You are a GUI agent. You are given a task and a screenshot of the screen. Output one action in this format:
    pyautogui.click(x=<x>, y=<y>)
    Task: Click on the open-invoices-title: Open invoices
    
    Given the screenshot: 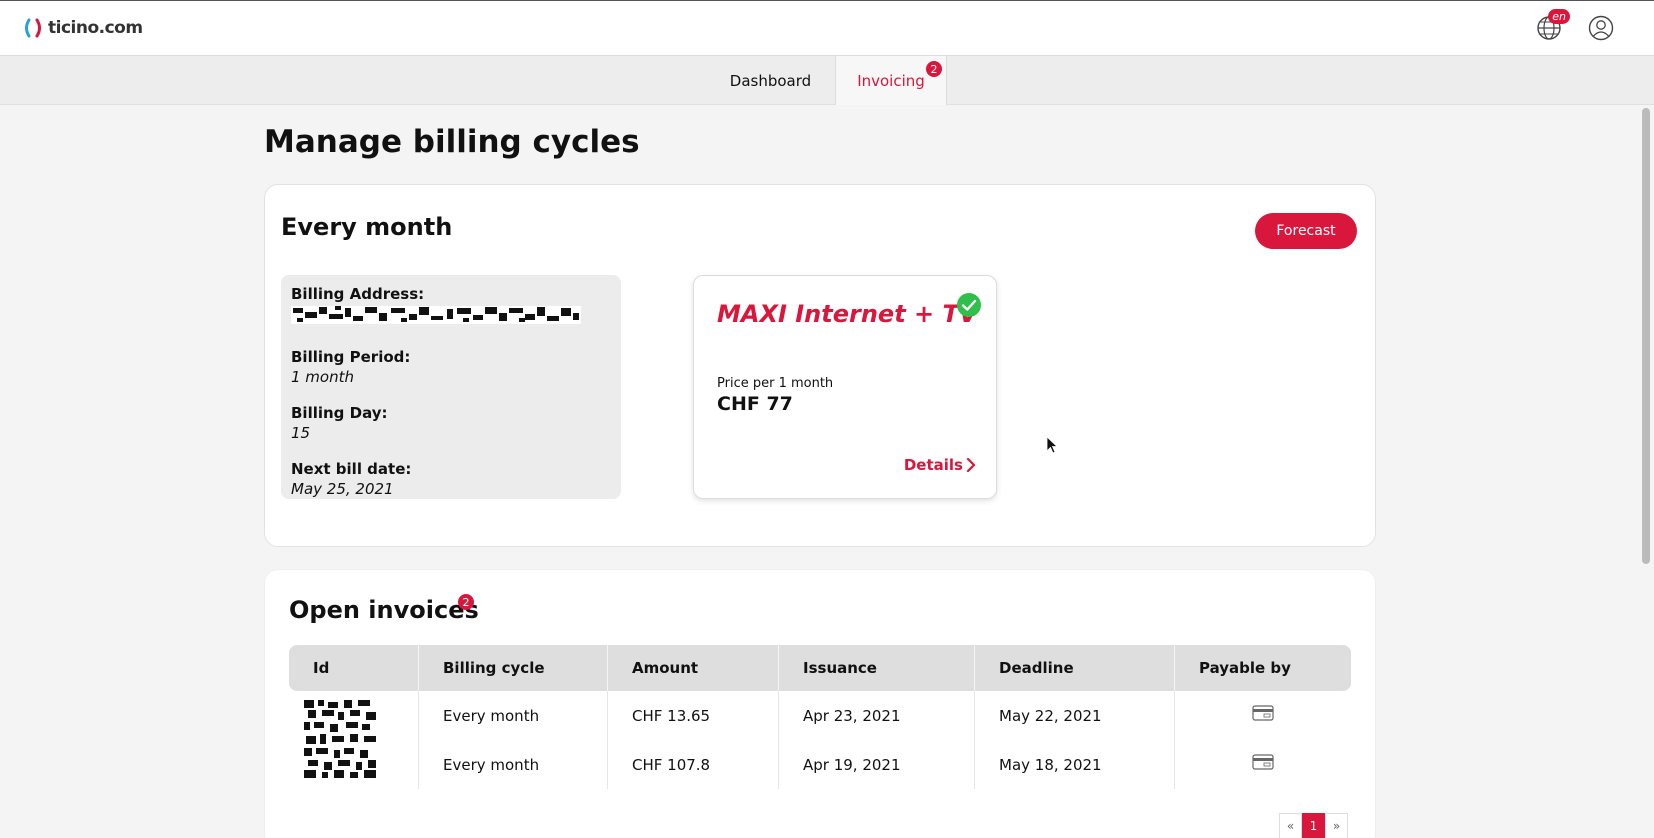 What is the action you would take?
    pyautogui.click(x=384, y=610)
    